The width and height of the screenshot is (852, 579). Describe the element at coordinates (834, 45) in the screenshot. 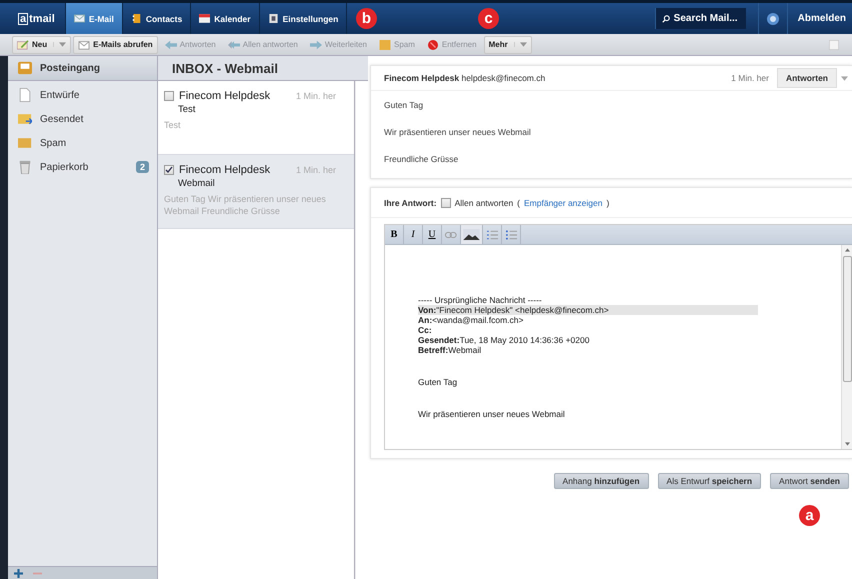

I see `panel-icon` at that location.